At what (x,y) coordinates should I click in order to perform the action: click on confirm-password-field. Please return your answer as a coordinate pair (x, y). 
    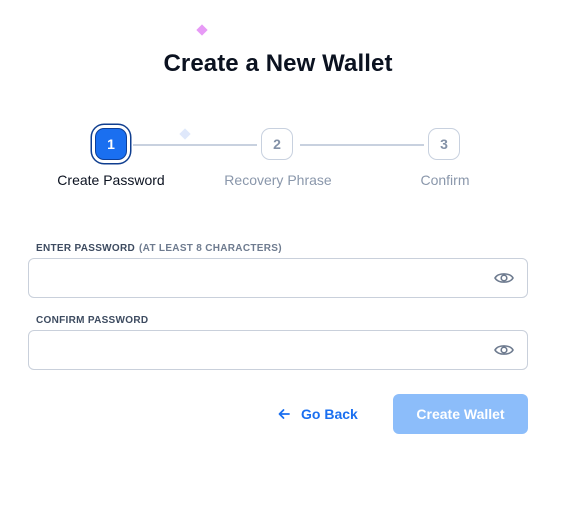
    Looking at the image, I should click on (278, 350).